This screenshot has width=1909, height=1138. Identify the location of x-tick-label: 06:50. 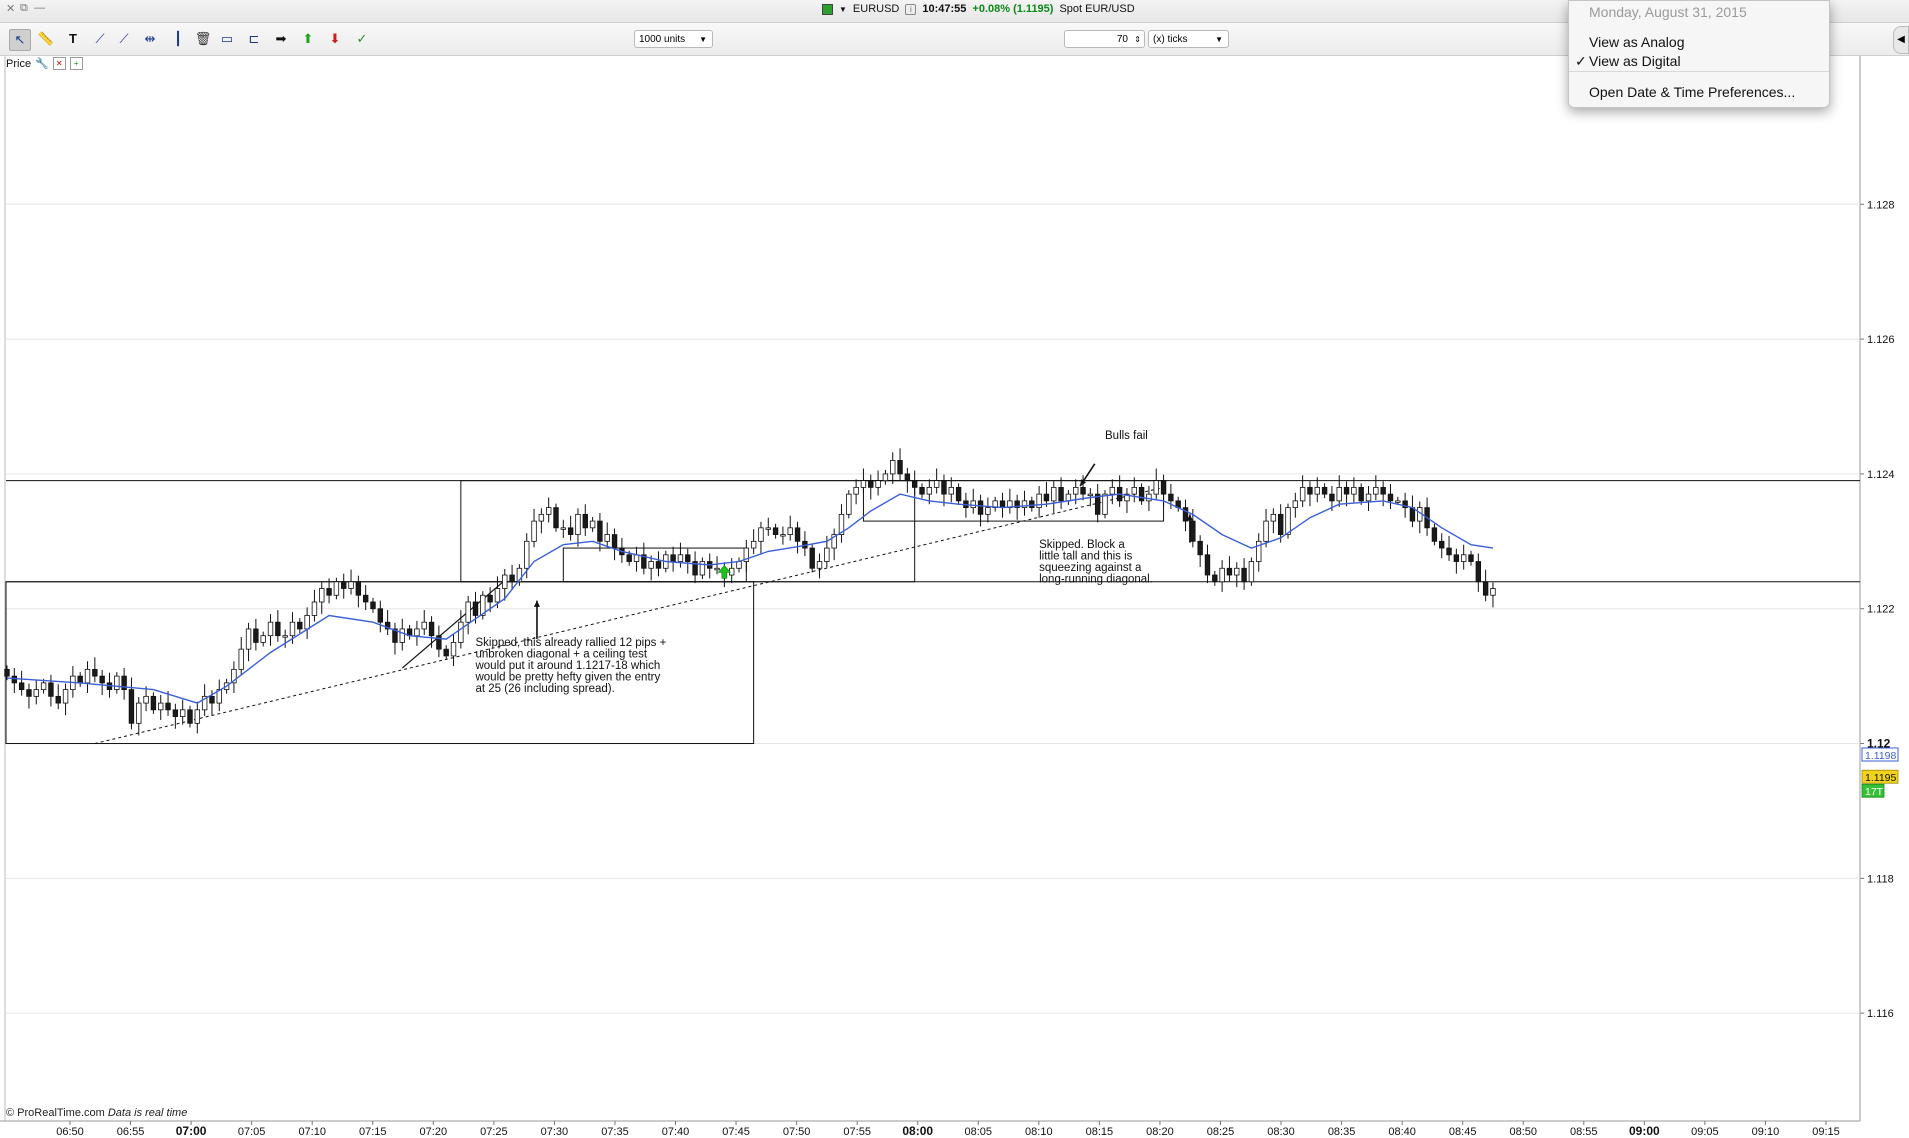
(70, 1132).